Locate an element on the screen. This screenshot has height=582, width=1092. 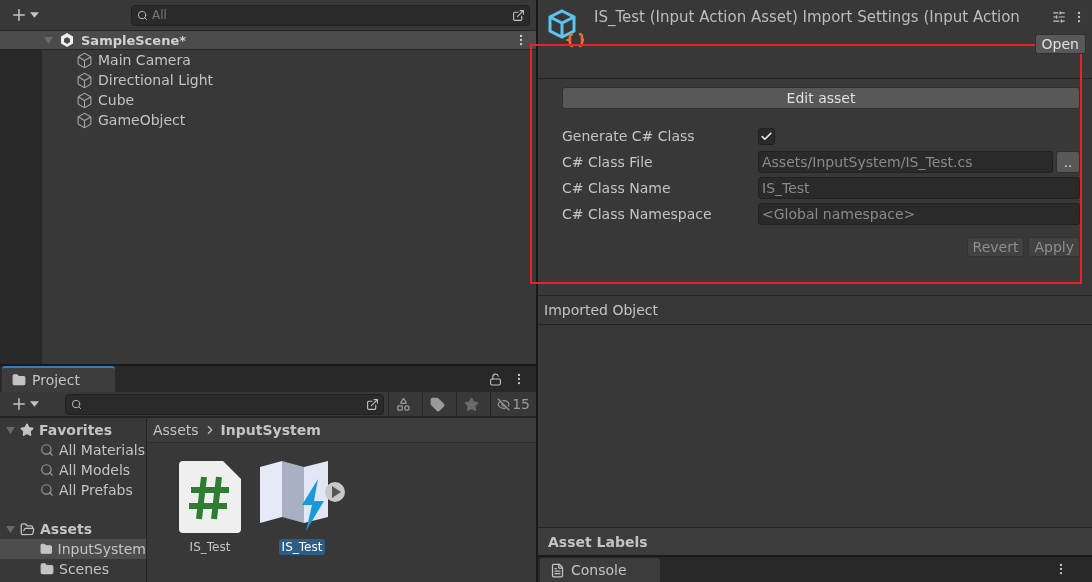
scene-icon is located at coordinates (67, 40).